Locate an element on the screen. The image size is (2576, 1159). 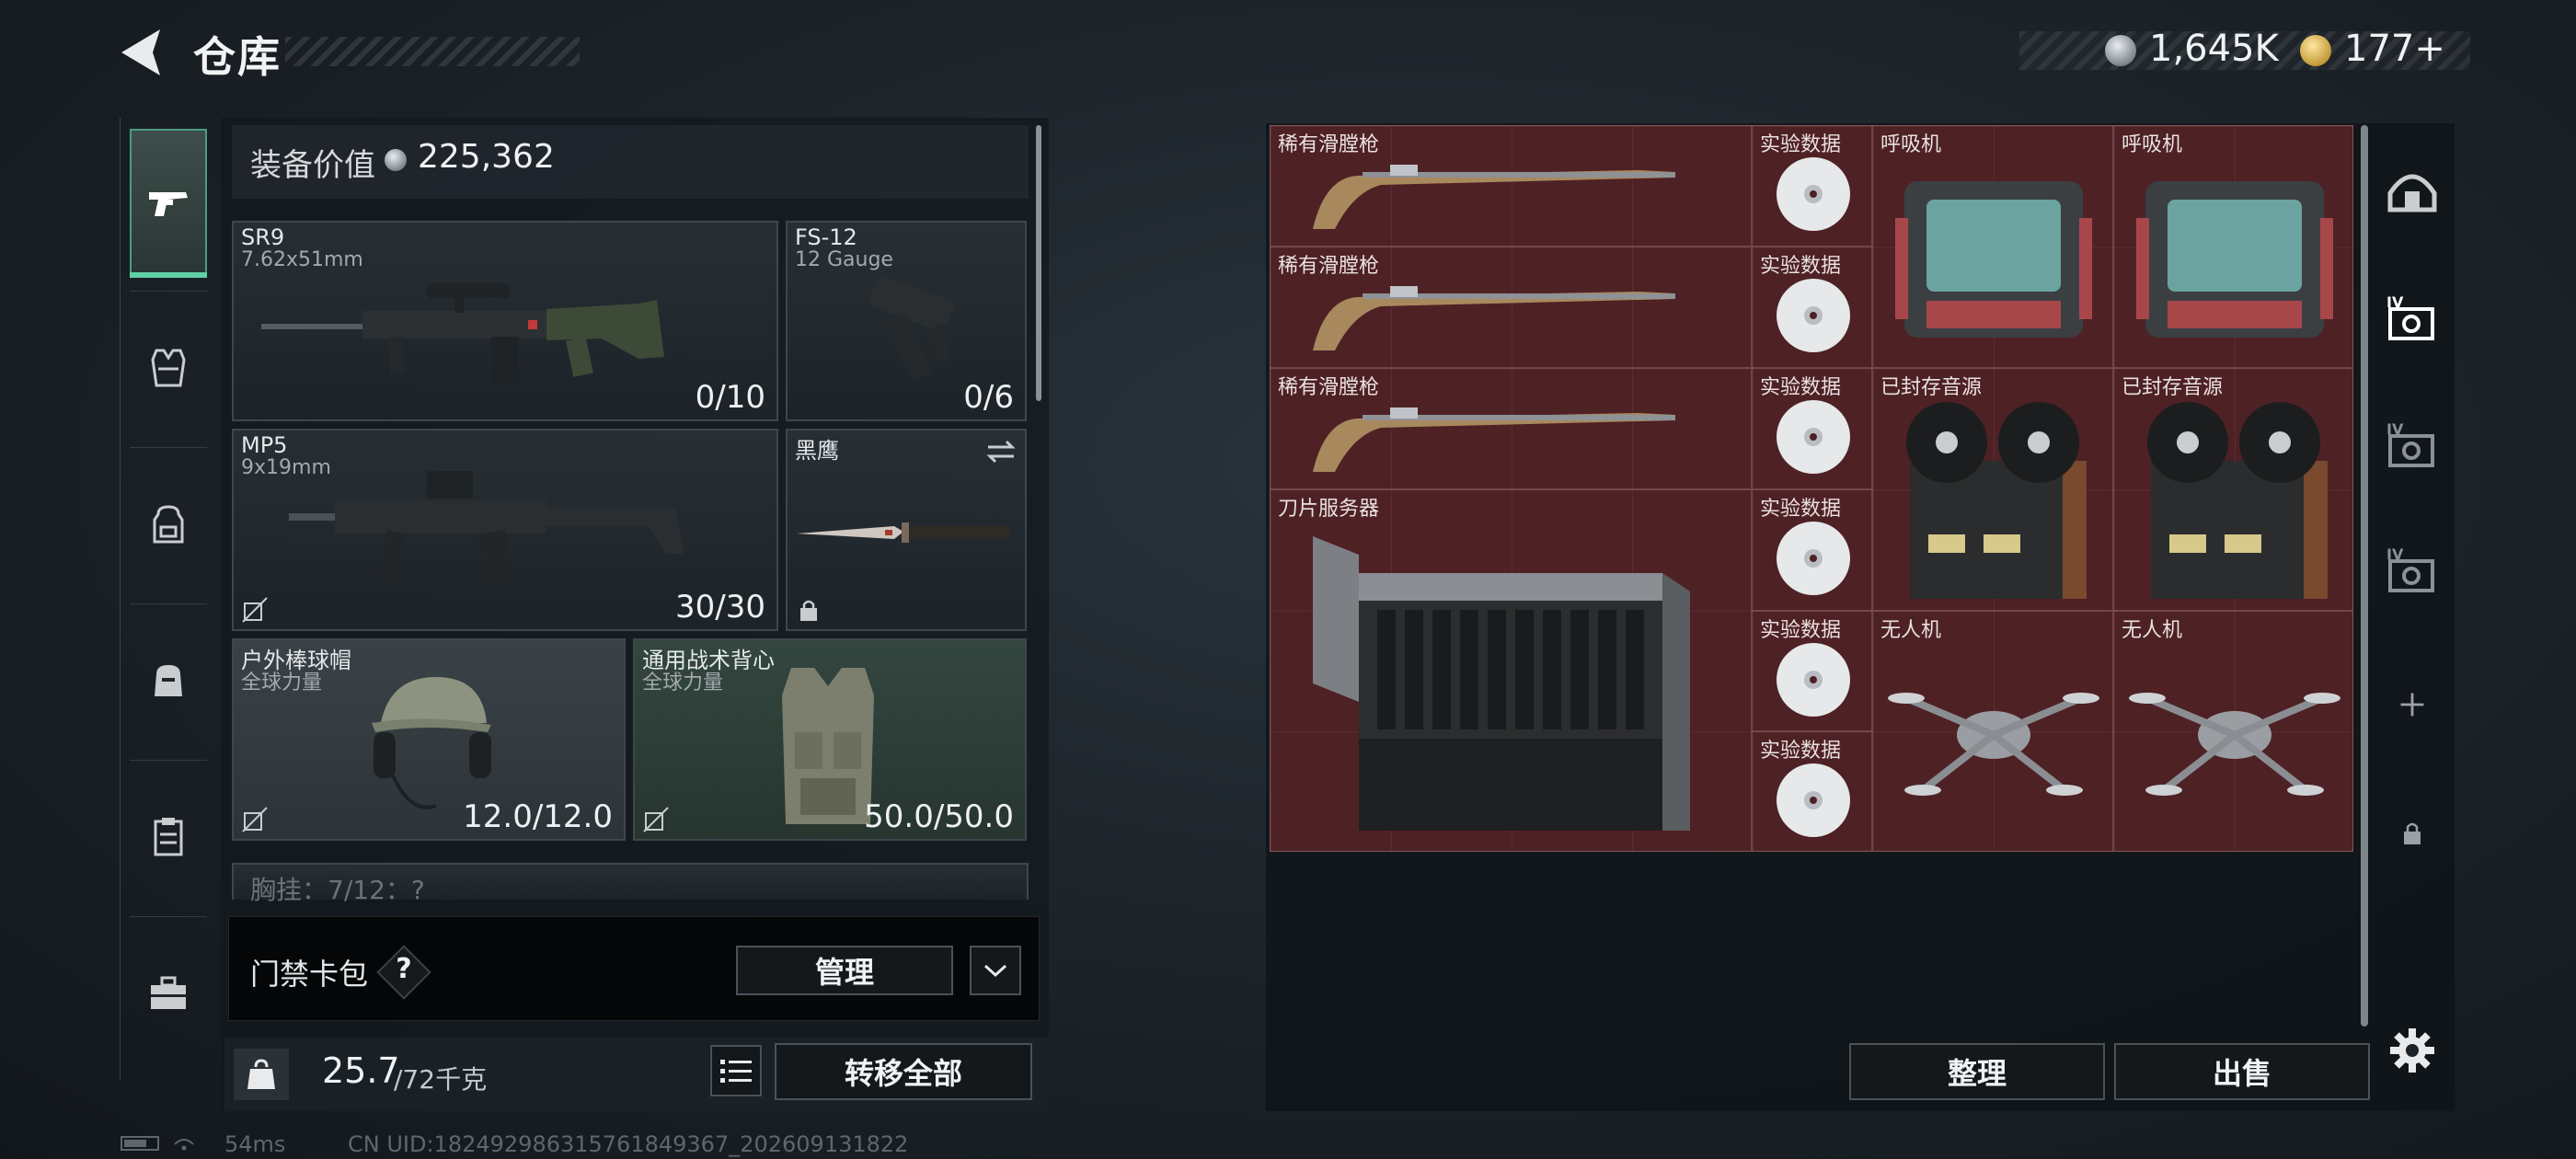
secondary-weapon-slot: FS-12 12 Gauge 0/6 is located at coordinates (906, 321).